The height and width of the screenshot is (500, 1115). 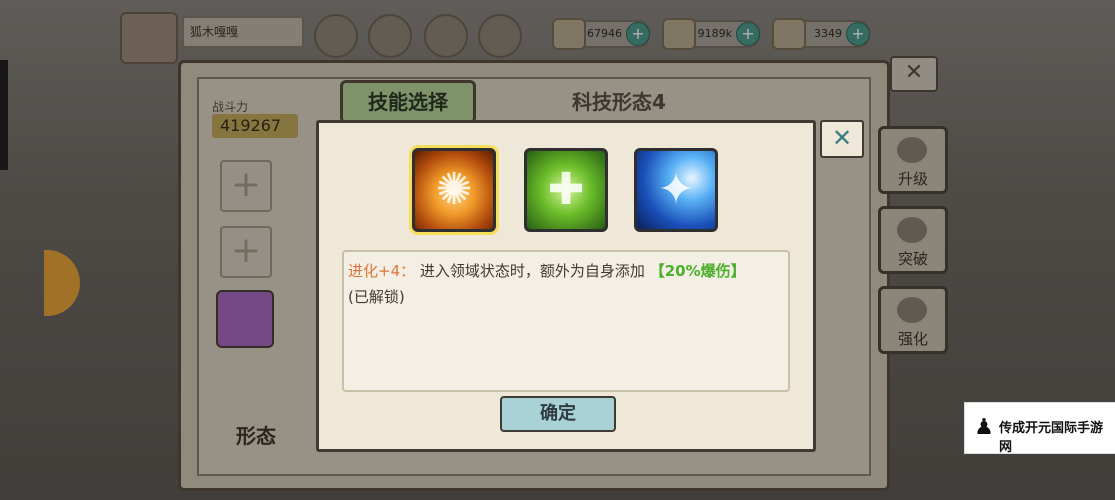 I want to click on skill-description: 进化+4： 进入领域状态时，额外为自身添加 【20%爆伤】 (已解锁), so click(x=563, y=284).